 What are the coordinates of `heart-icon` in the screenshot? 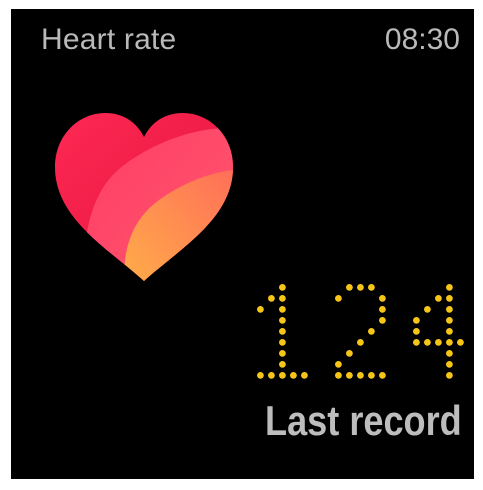 It's located at (144, 197).